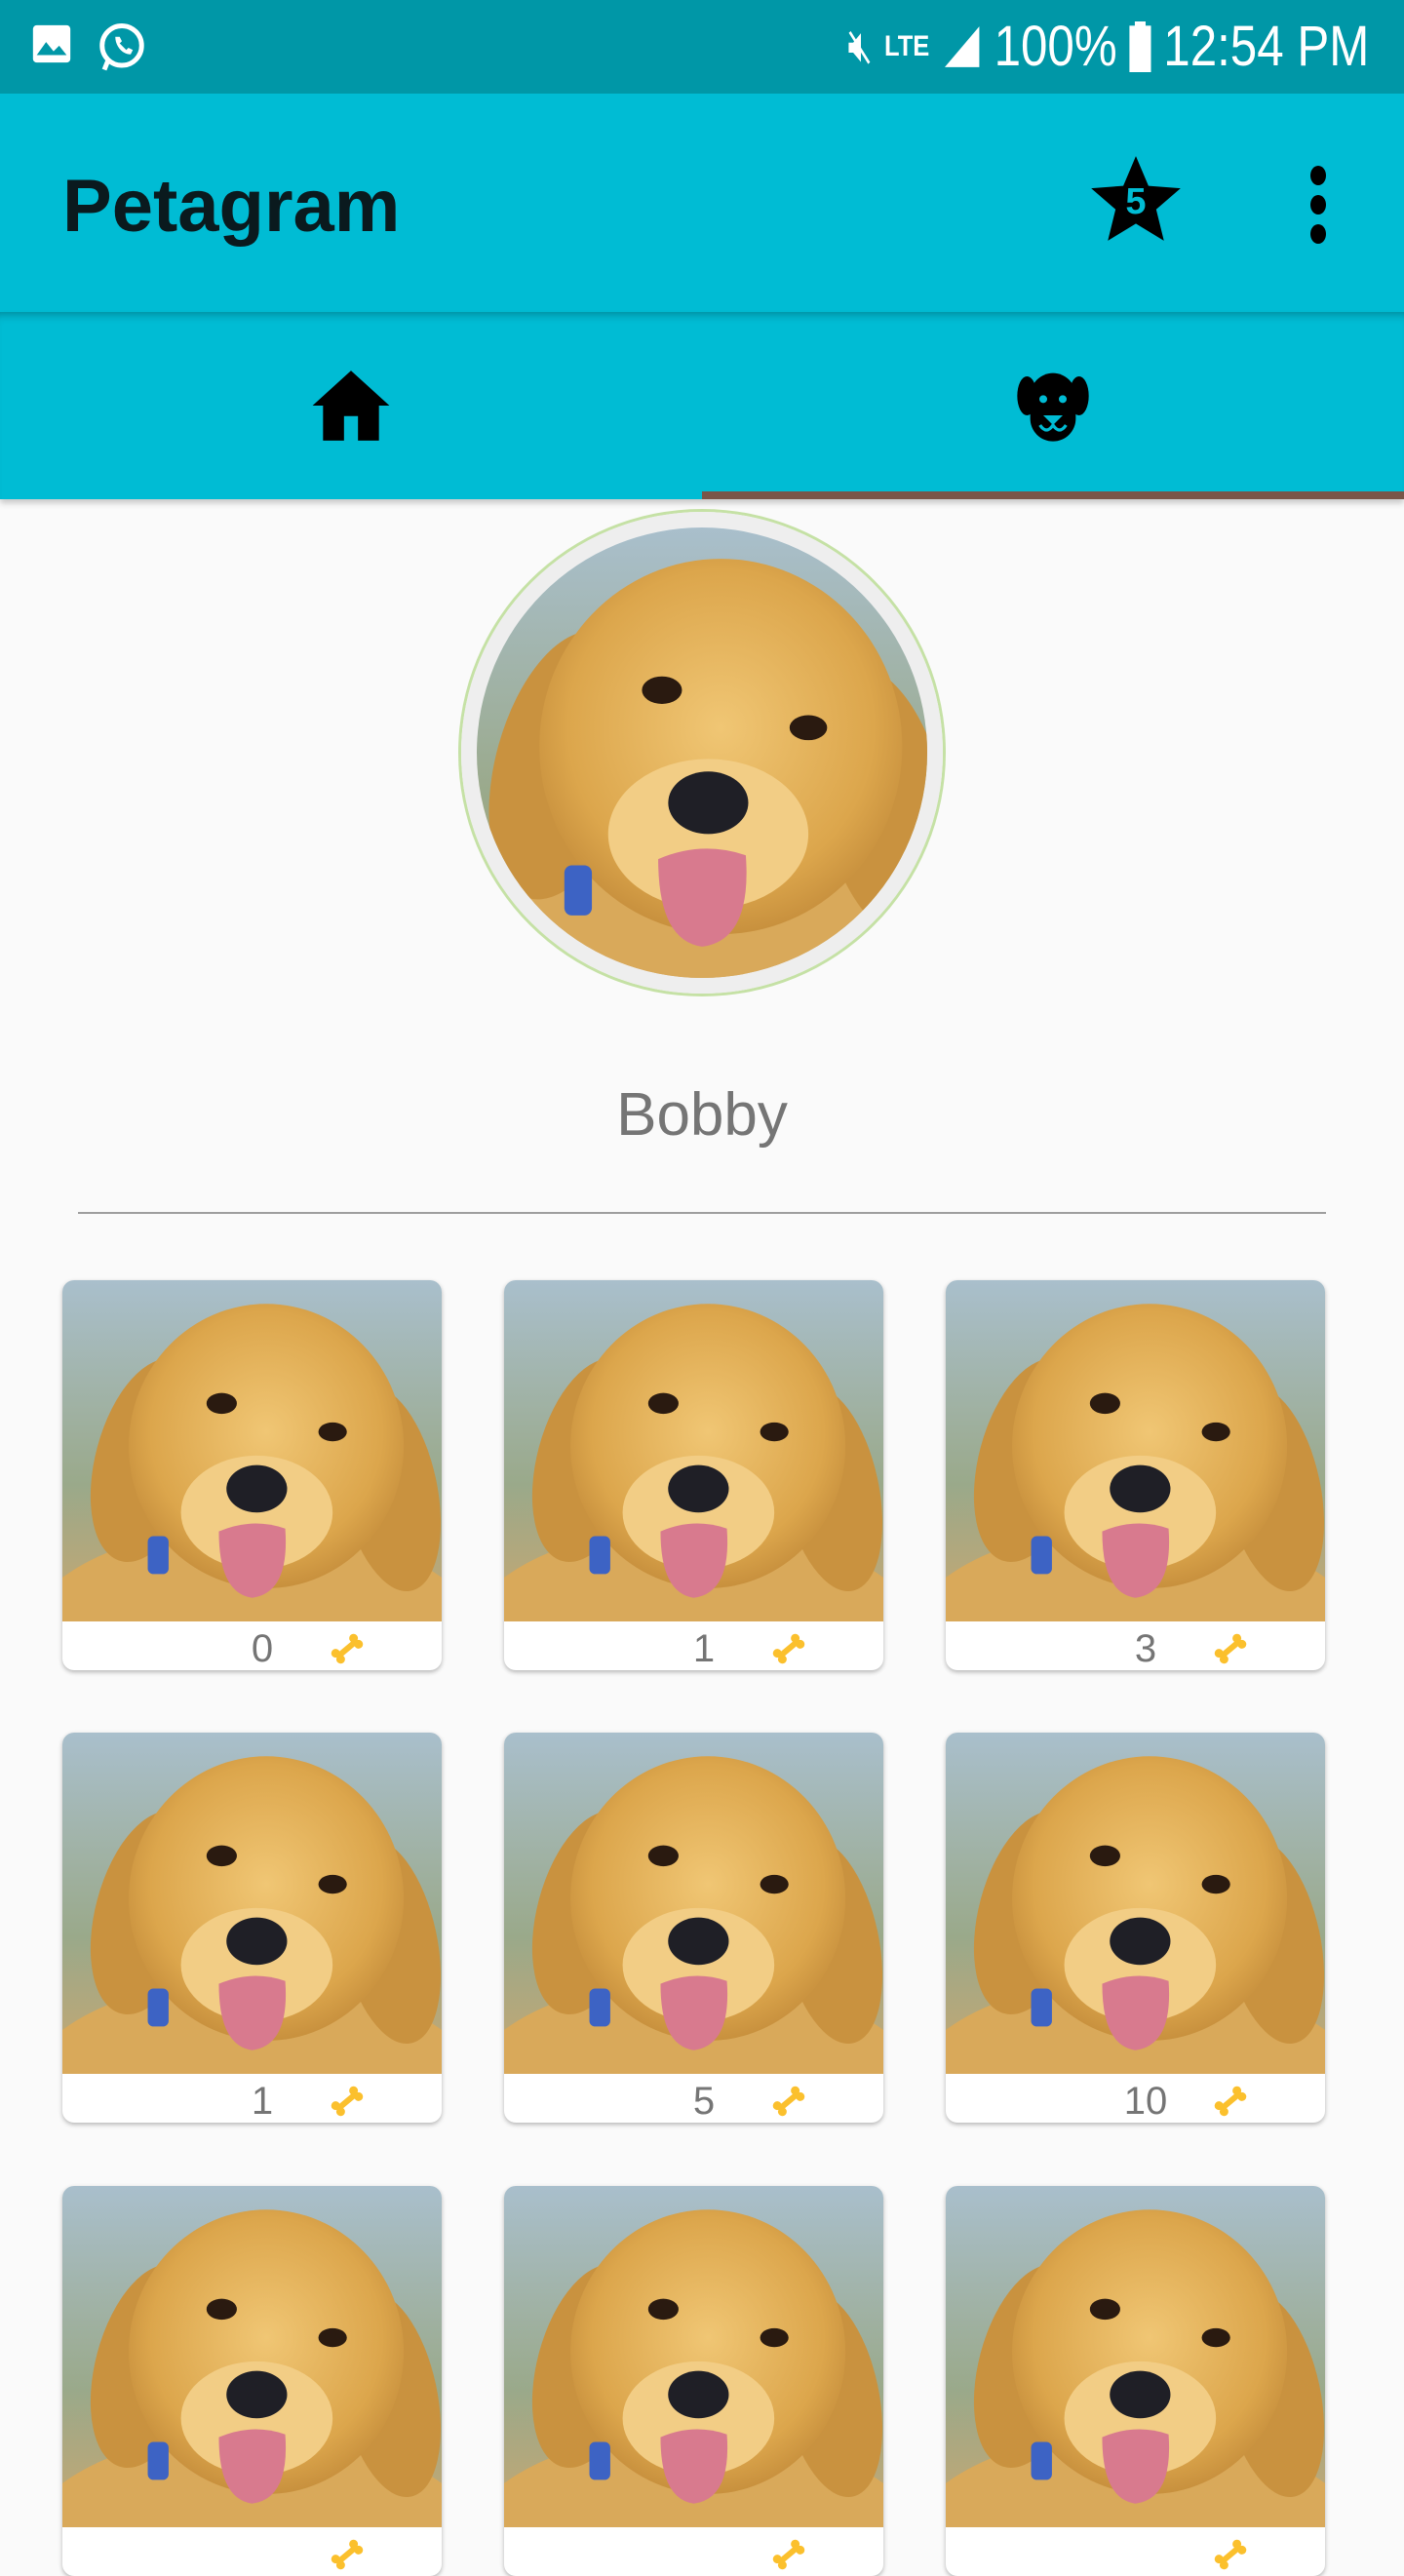 The height and width of the screenshot is (2576, 1404). I want to click on whatsapp-icon, so click(122, 47).